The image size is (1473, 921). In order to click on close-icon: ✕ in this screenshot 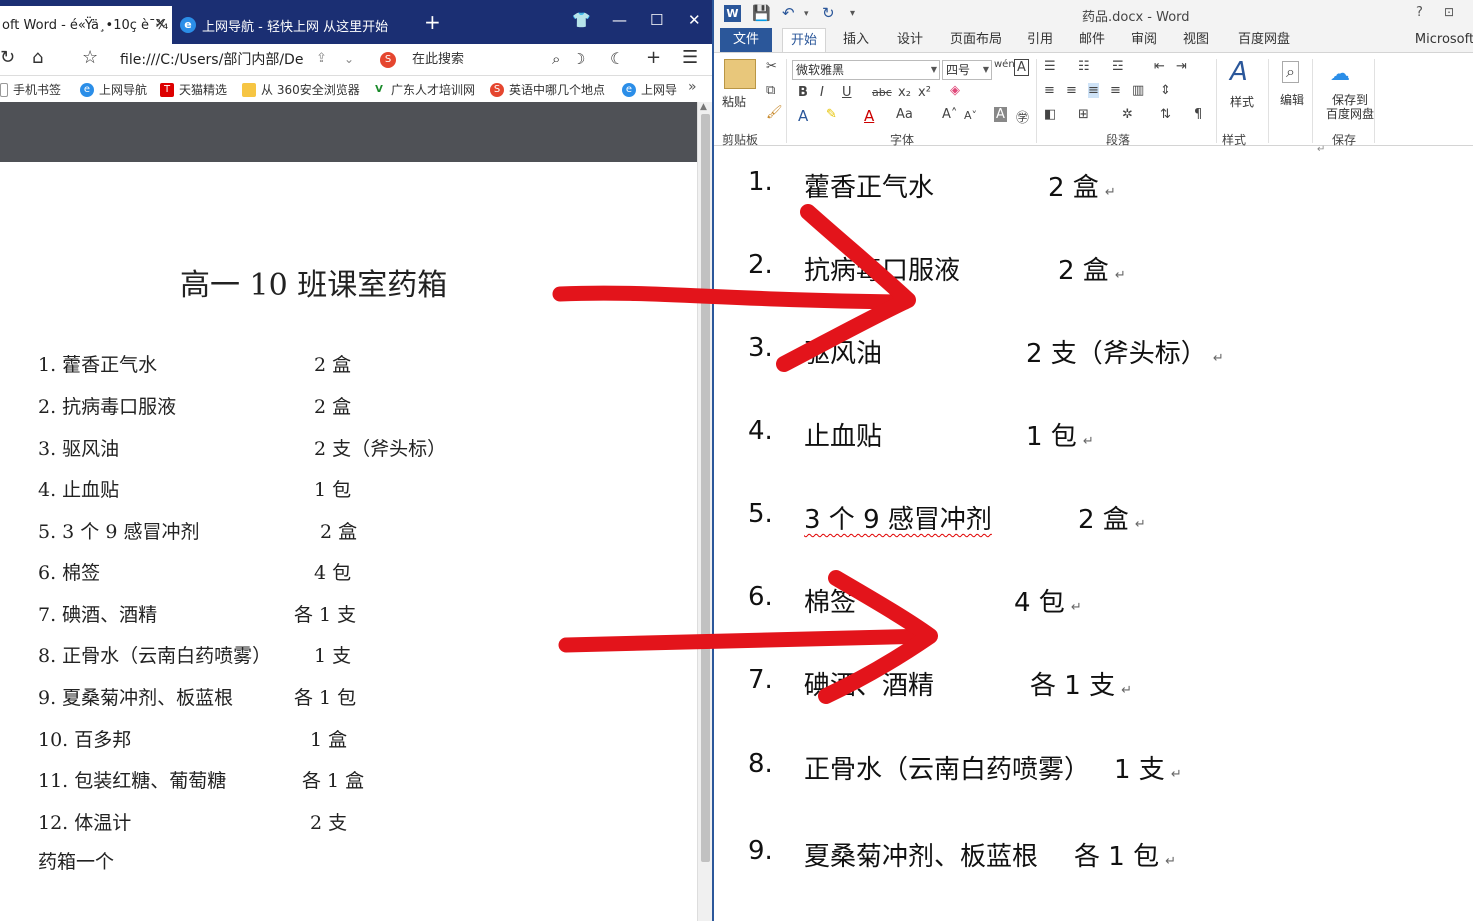, I will do `click(160, 24)`.